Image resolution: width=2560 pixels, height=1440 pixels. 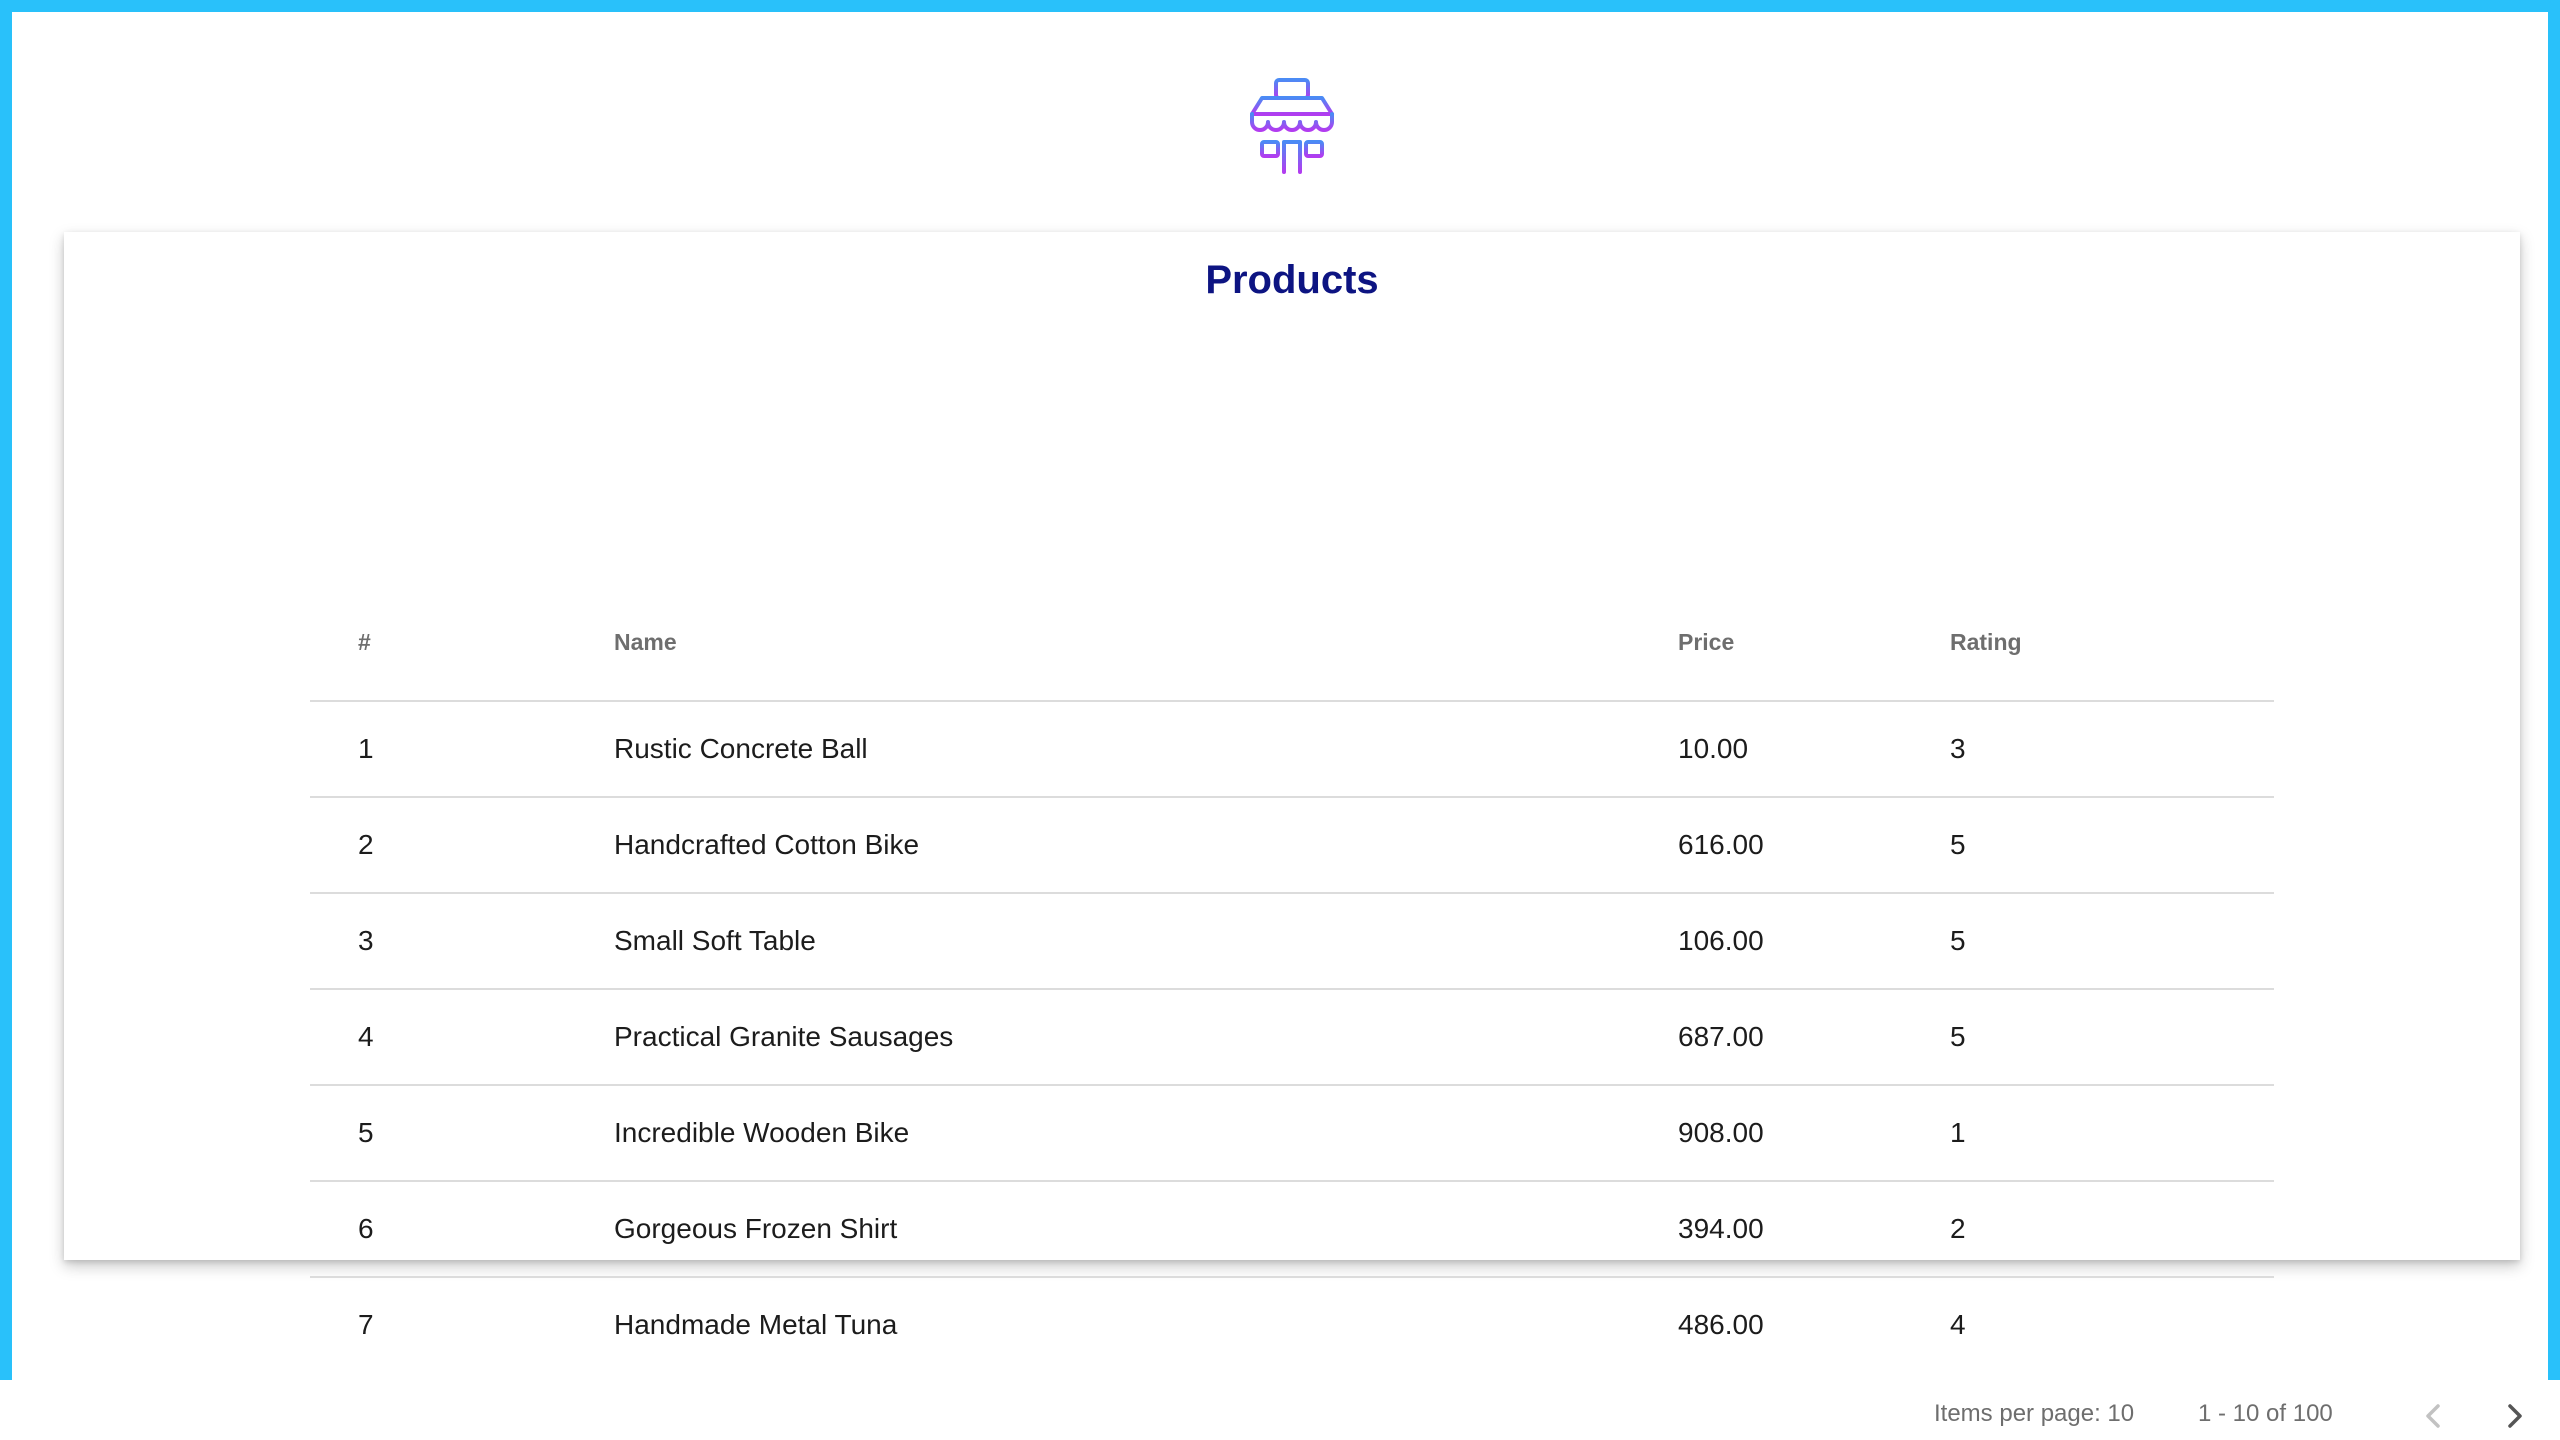 I want to click on chevron-right-icon, so click(x=2515, y=1416).